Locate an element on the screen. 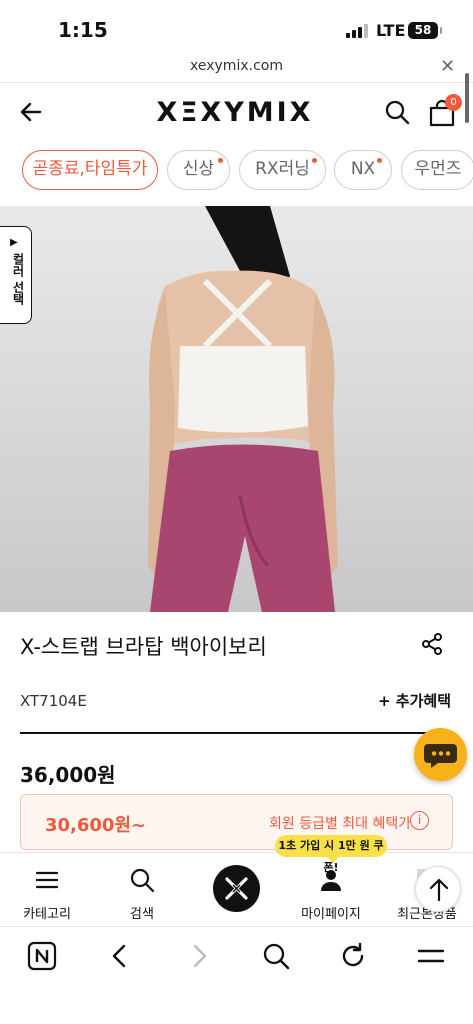 The width and height of the screenshot is (473, 1024). close-icon: ✕ is located at coordinates (447, 66).